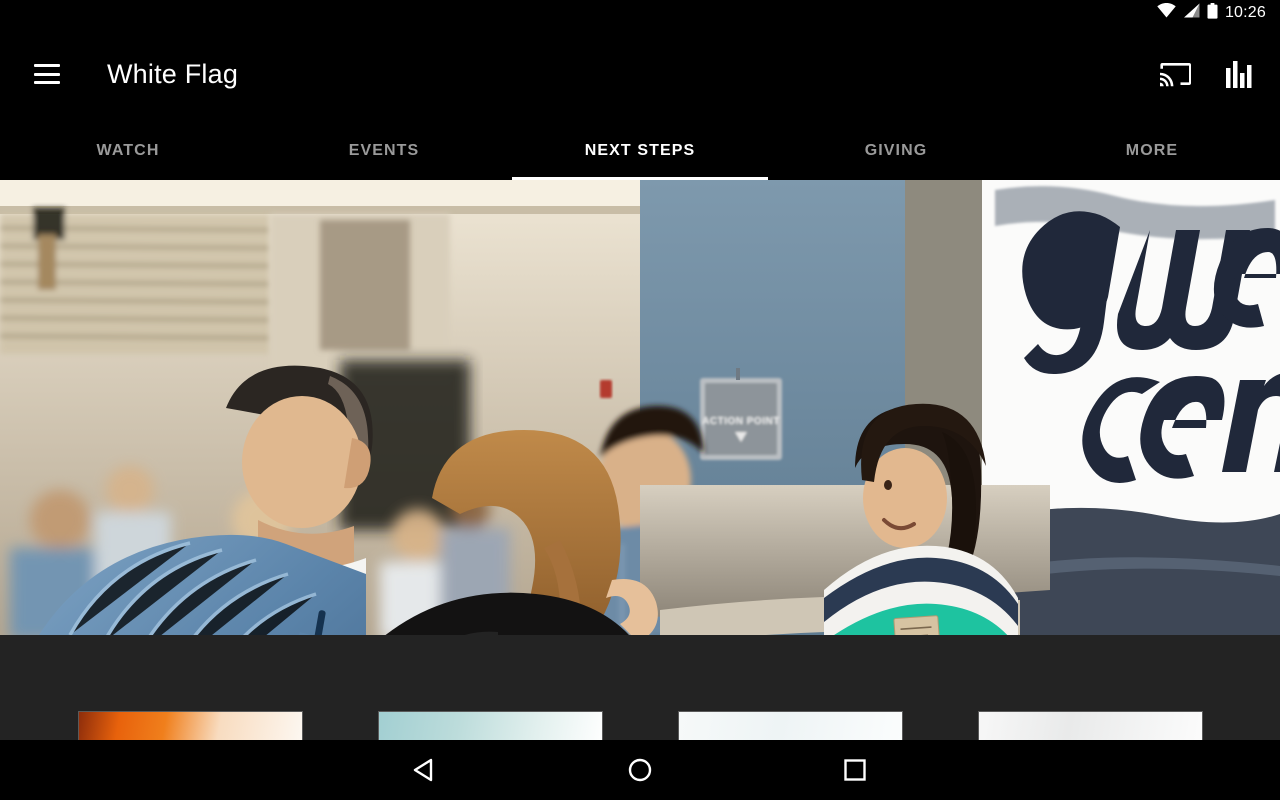  What do you see at coordinates (640, 74) in the screenshot?
I see `app-bar: White Flag` at bounding box center [640, 74].